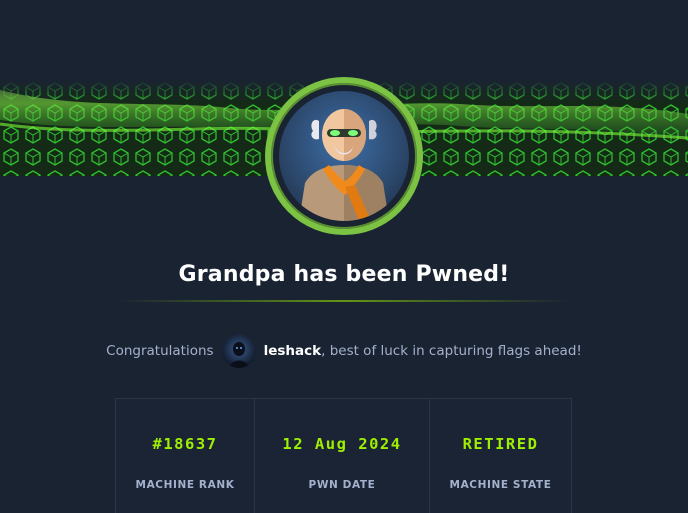 Image resolution: width=688 pixels, height=513 pixels. Describe the element at coordinates (500, 456) in the screenshot. I see `stat-machine-state: RETIRED MACHINE STATE` at that location.